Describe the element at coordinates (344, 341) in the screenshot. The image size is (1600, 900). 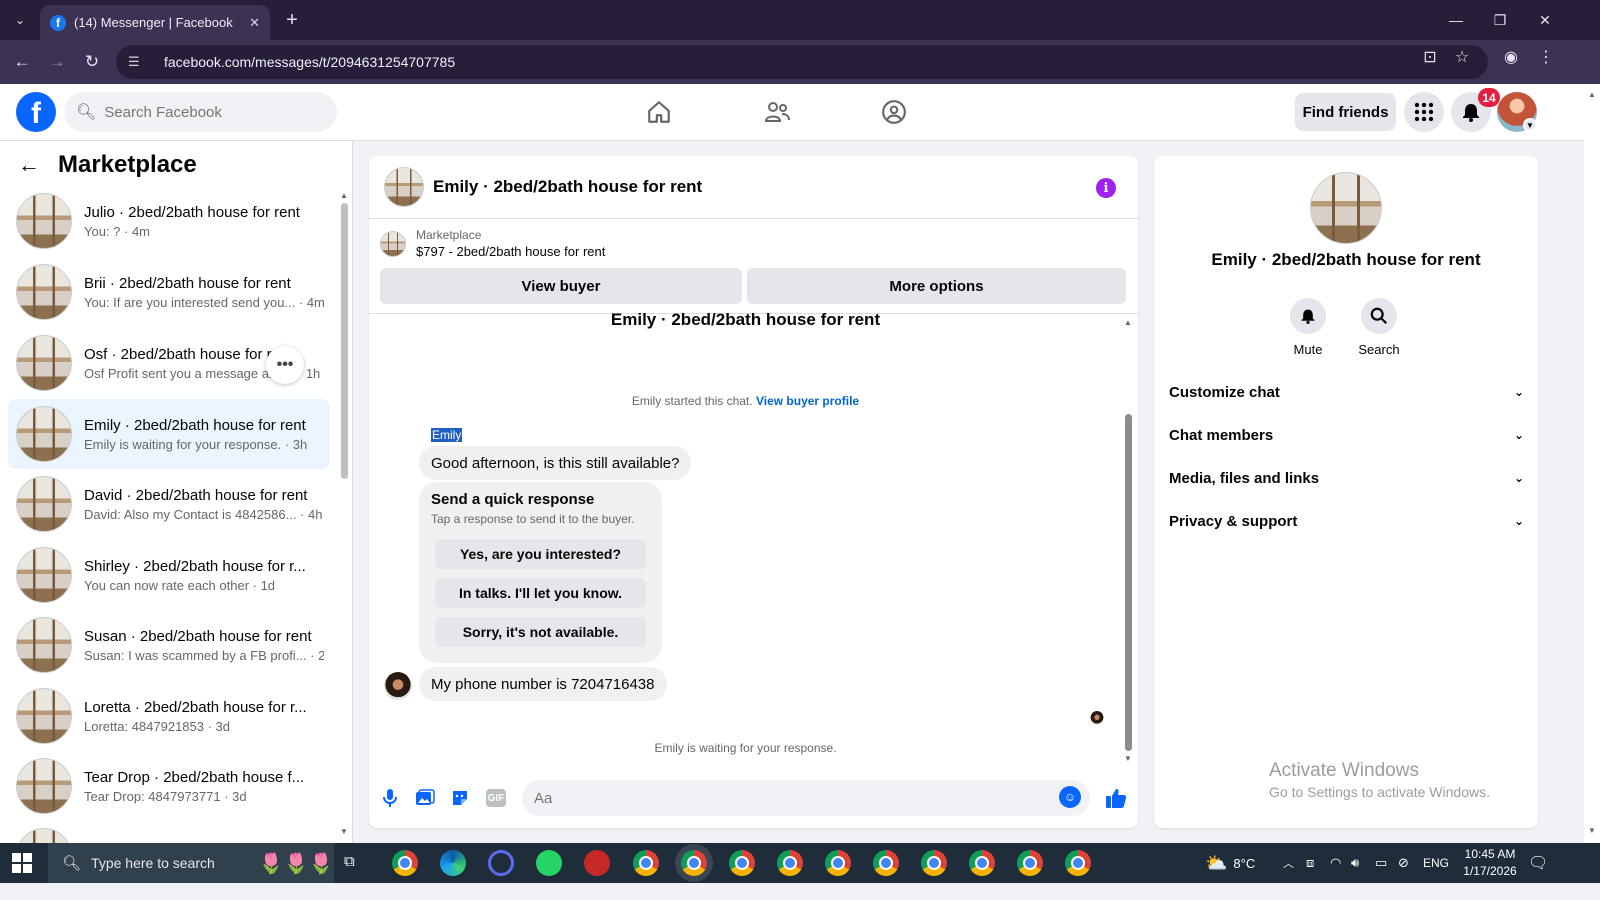
I see `sidebar-scrollbar` at that location.